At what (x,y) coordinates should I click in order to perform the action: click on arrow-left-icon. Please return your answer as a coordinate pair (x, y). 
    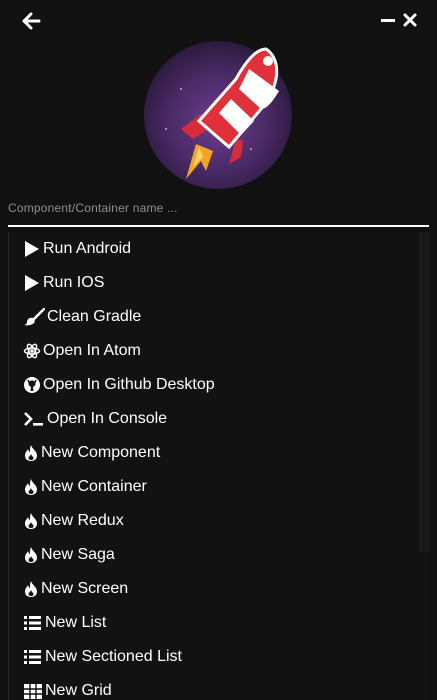
    Looking at the image, I should click on (31, 21).